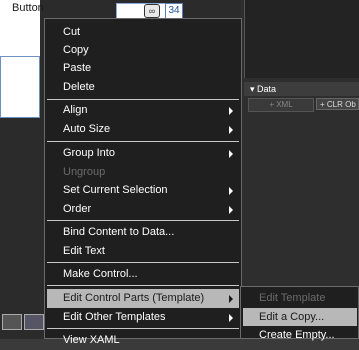 The width and height of the screenshot is (359, 350). Describe the element at coordinates (143, 50) in the screenshot. I see `menu-item-copy: Copy` at that location.